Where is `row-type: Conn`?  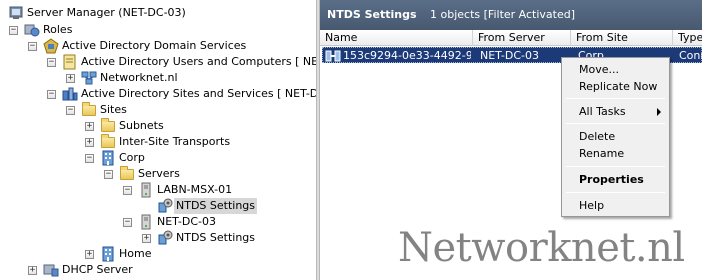 row-type: Conn is located at coordinates (690, 55).